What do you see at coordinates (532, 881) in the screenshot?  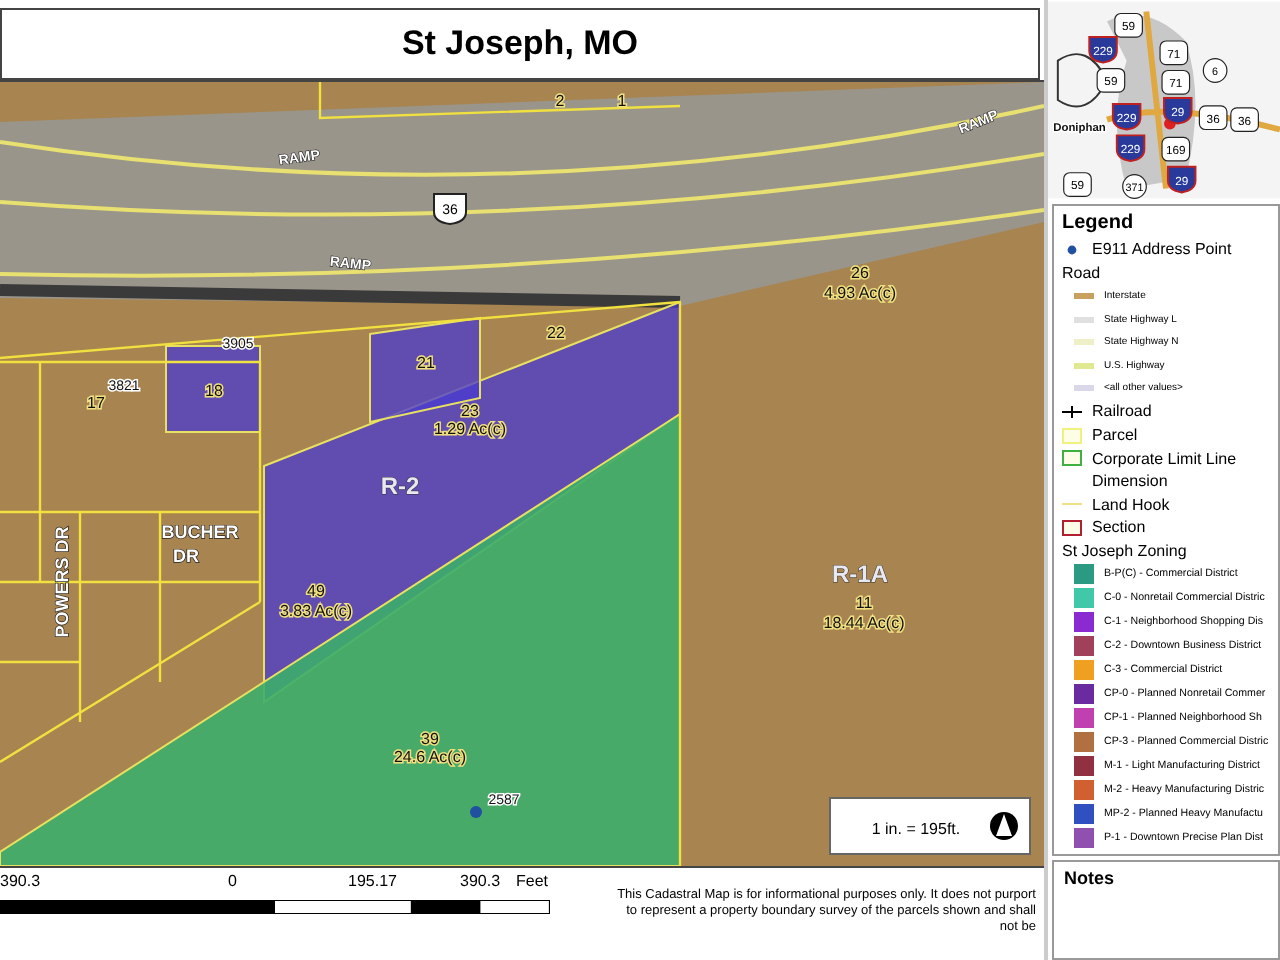 I see `scale-unit: Feet` at bounding box center [532, 881].